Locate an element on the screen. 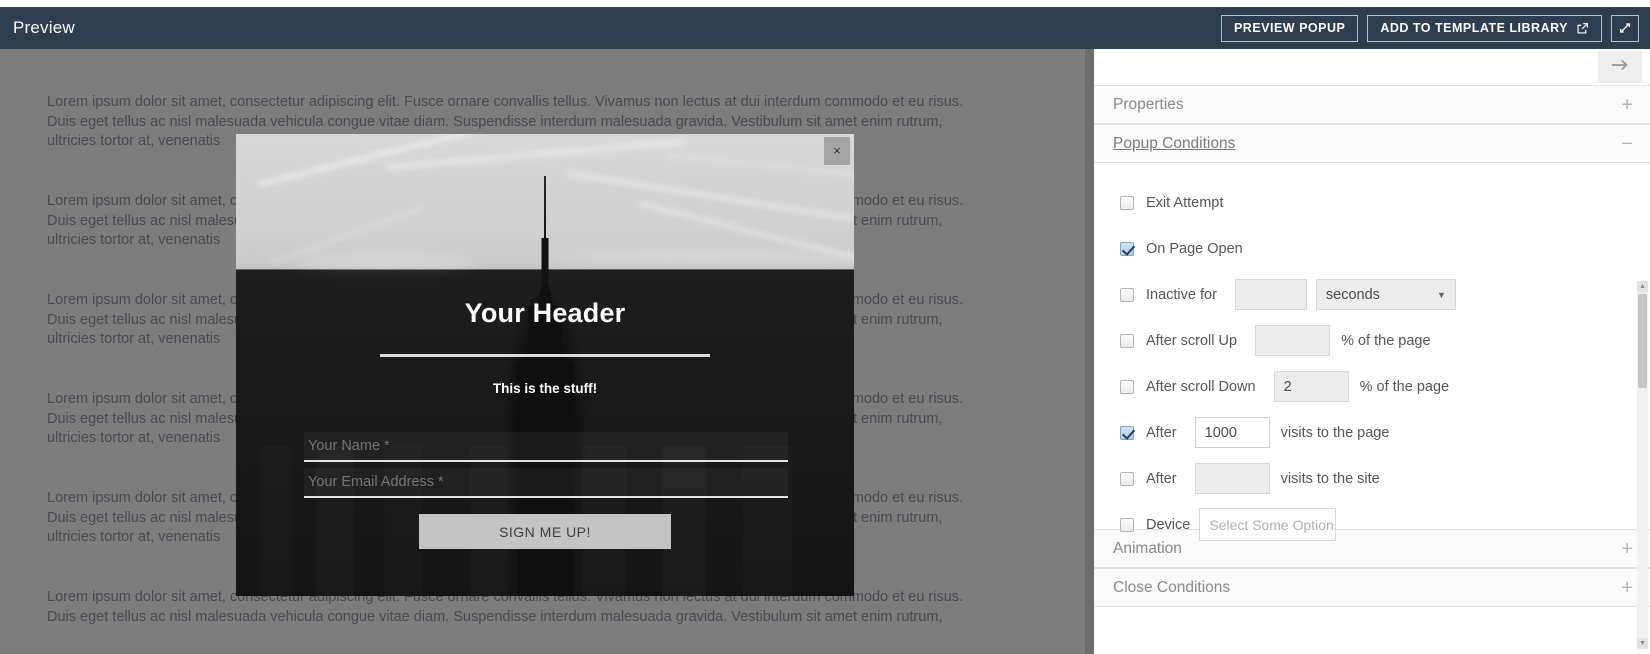  toolbar-actions: PREVIEW POPUP ADD TO TEMPLATE LIBRARY is located at coordinates (1435, 28).